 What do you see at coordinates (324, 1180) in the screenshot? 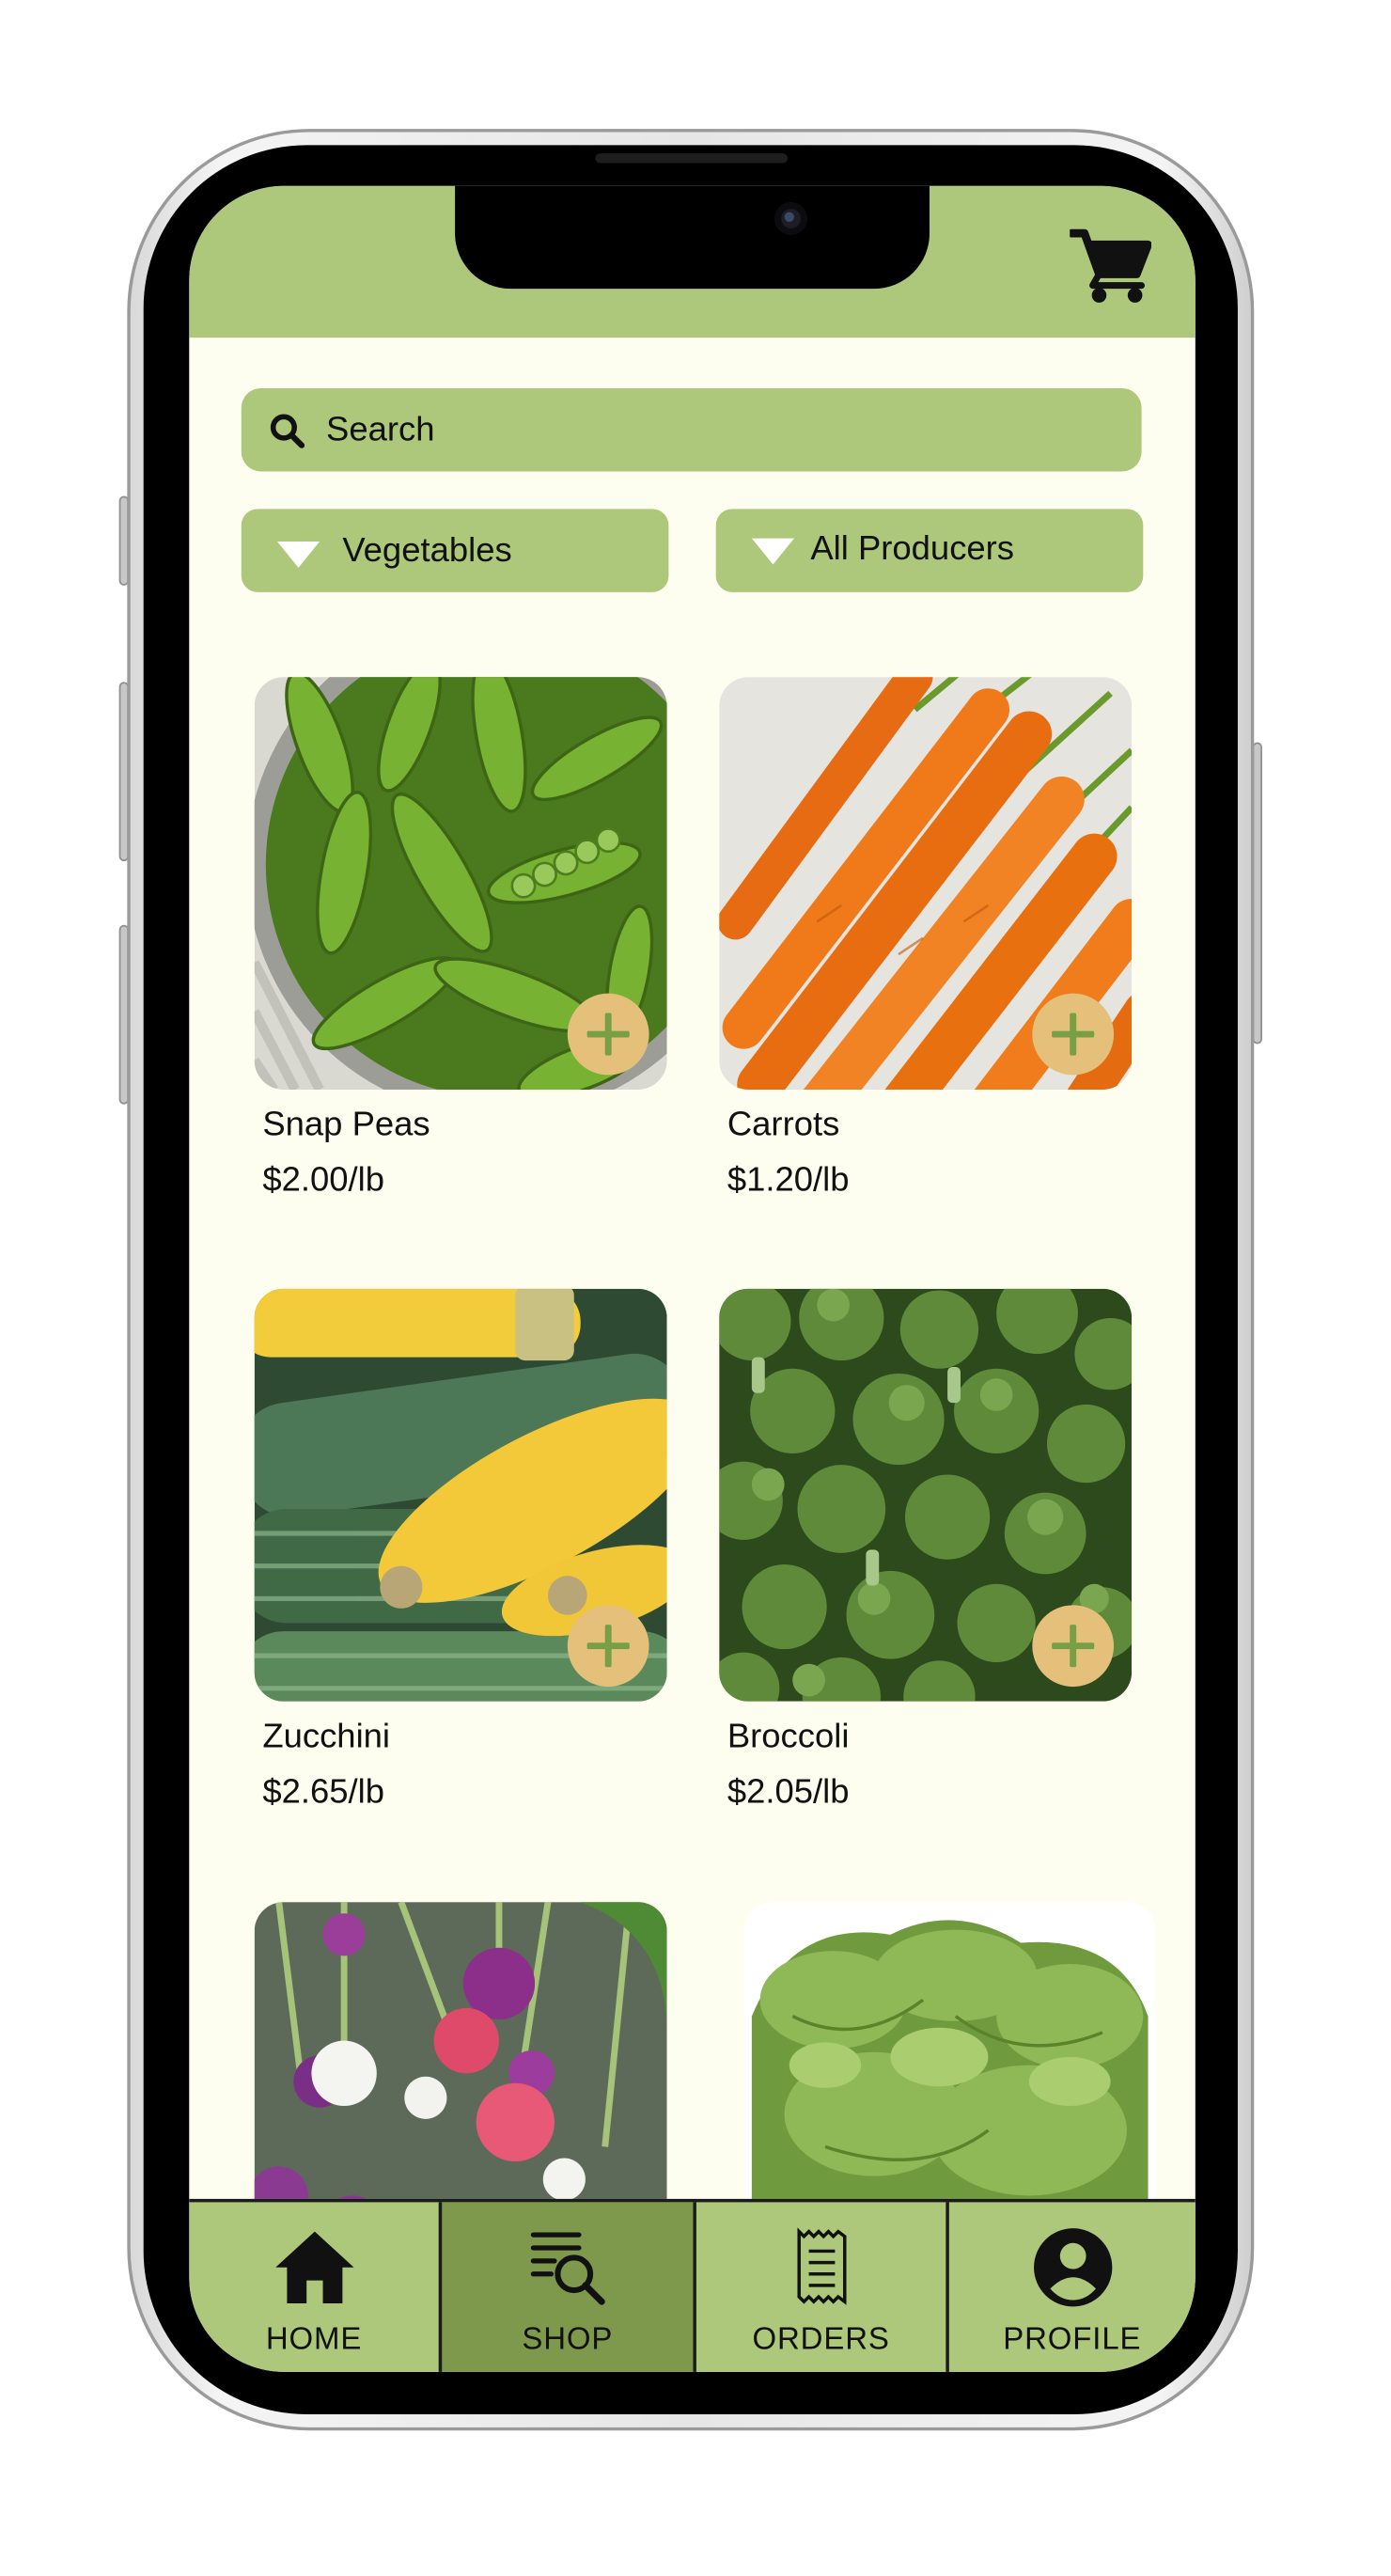
I see `product-price: $2.00/lb` at bounding box center [324, 1180].